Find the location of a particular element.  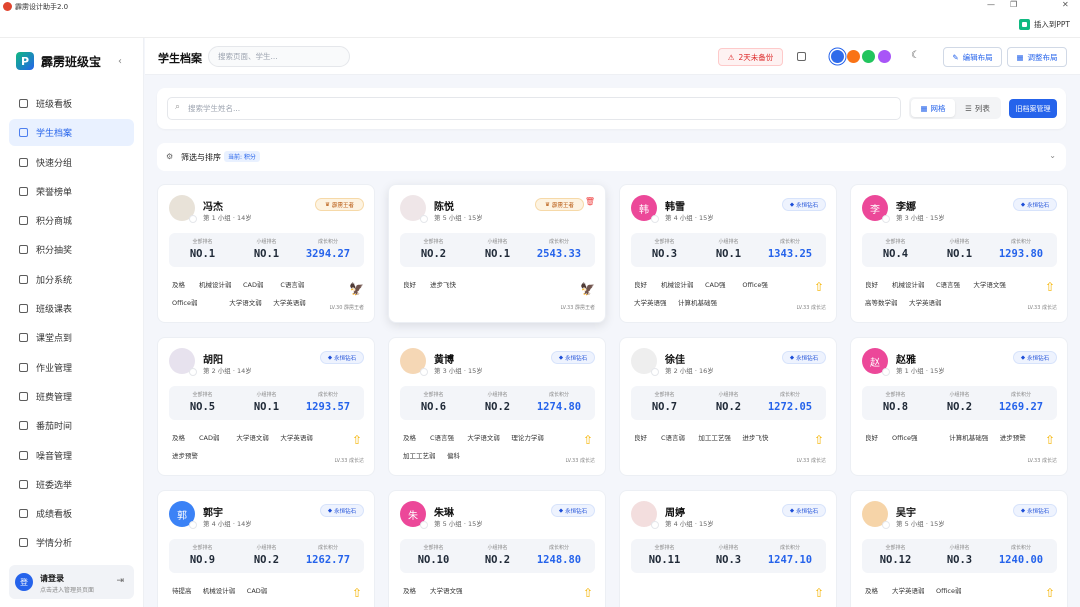

adjust-layout-button: ▦ 调整布局 is located at coordinates (1037, 57).